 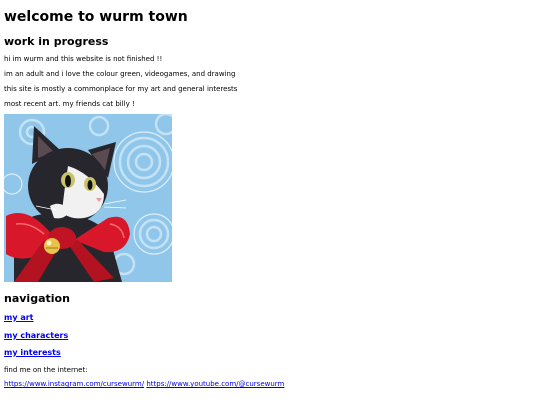 I want to click on instagram-link: https://www.instagram.com/cursewurm/, so click(x=74, y=384).